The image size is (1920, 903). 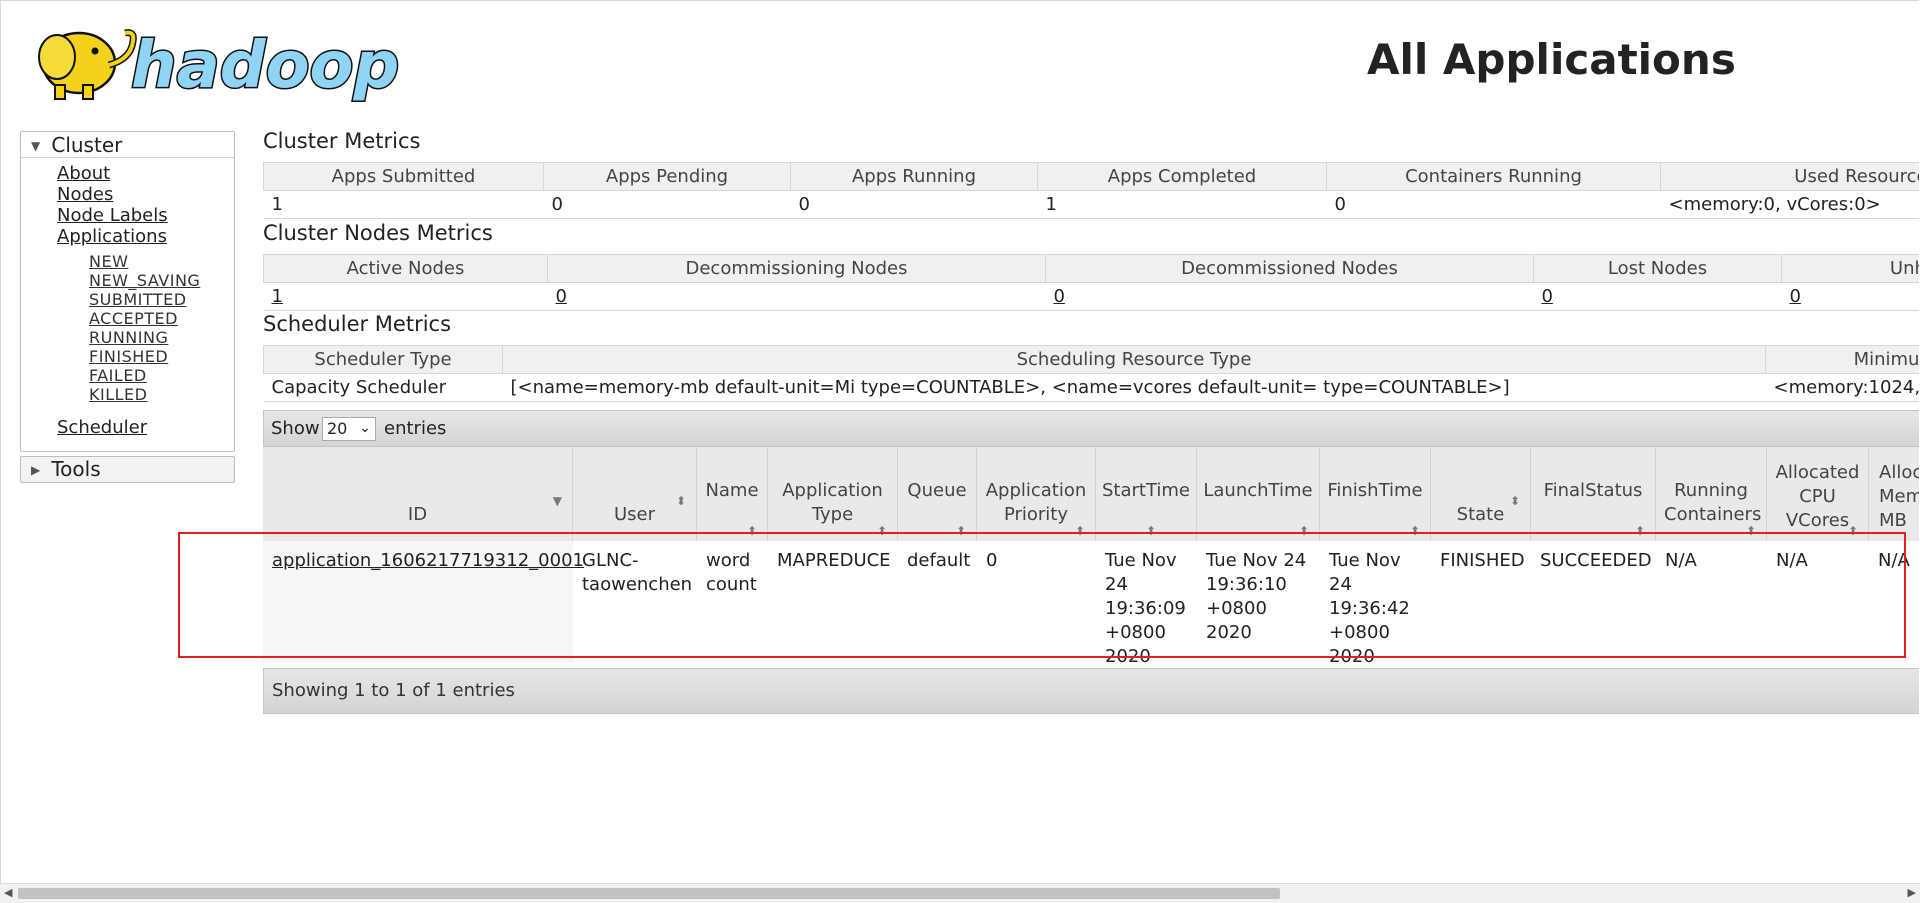 I want to click on val-containers-running: 0, so click(x=1493, y=204).